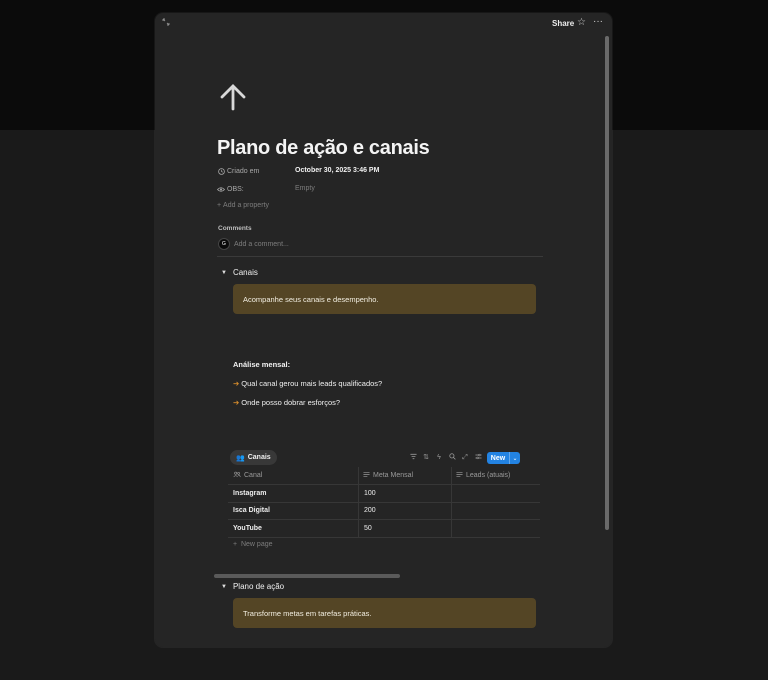  Describe the element at coordinates (261, 364) in the screenshot. I see `analysis-heading: Análise mensal:` at that location.